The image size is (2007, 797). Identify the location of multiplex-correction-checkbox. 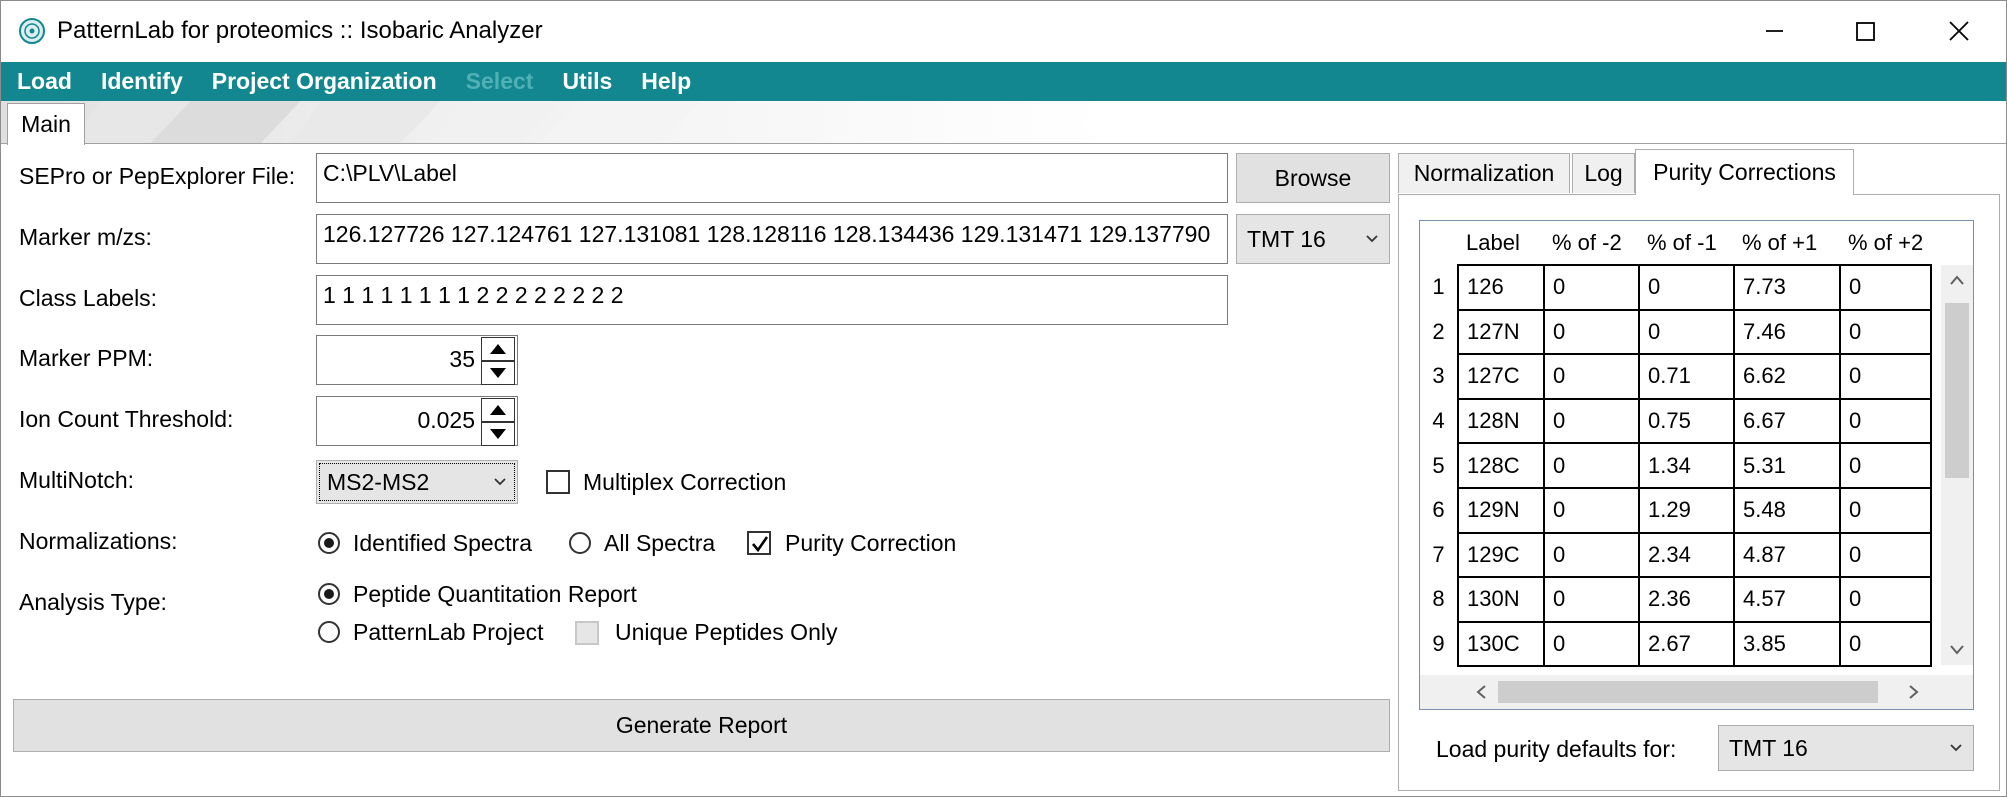
(558, 482).